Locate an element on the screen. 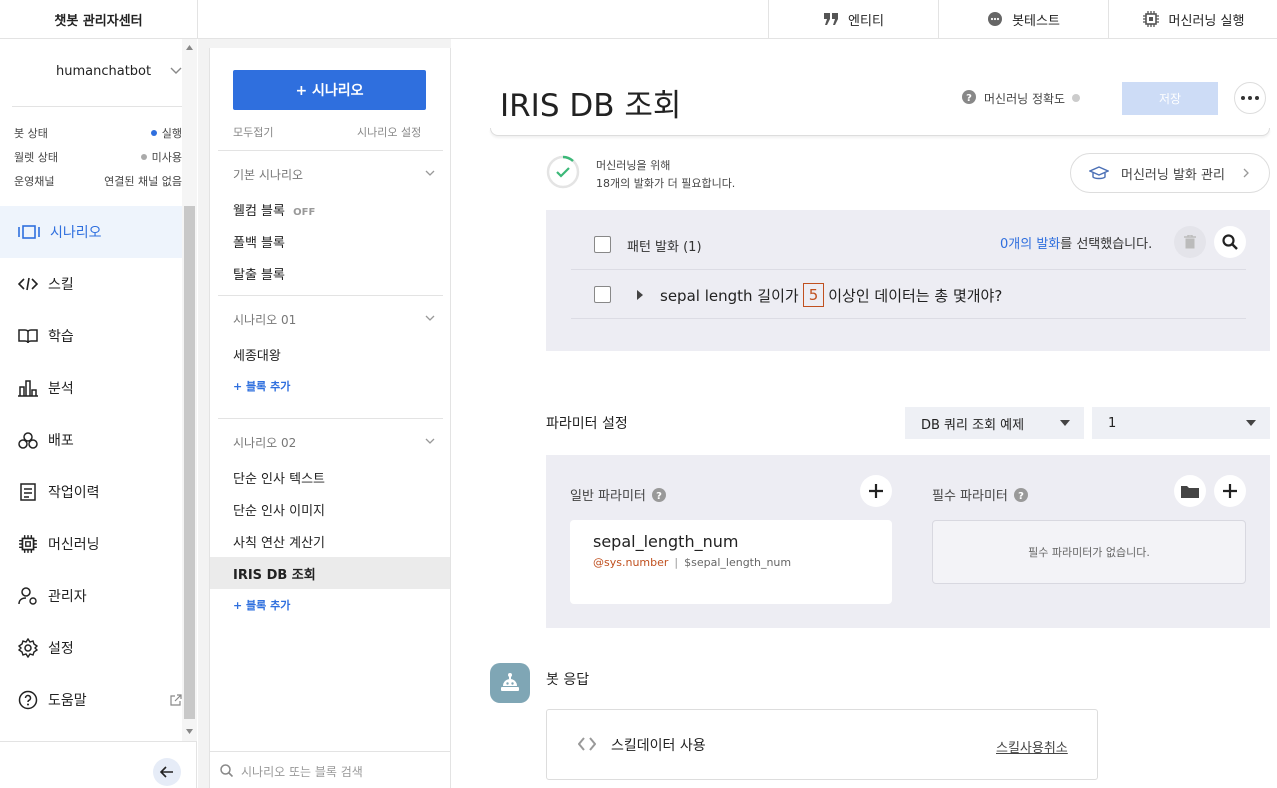 The height and width of the screenshot is (788, 1277). sidebar-item-label: 설정 is located at coordinates (61, 649).